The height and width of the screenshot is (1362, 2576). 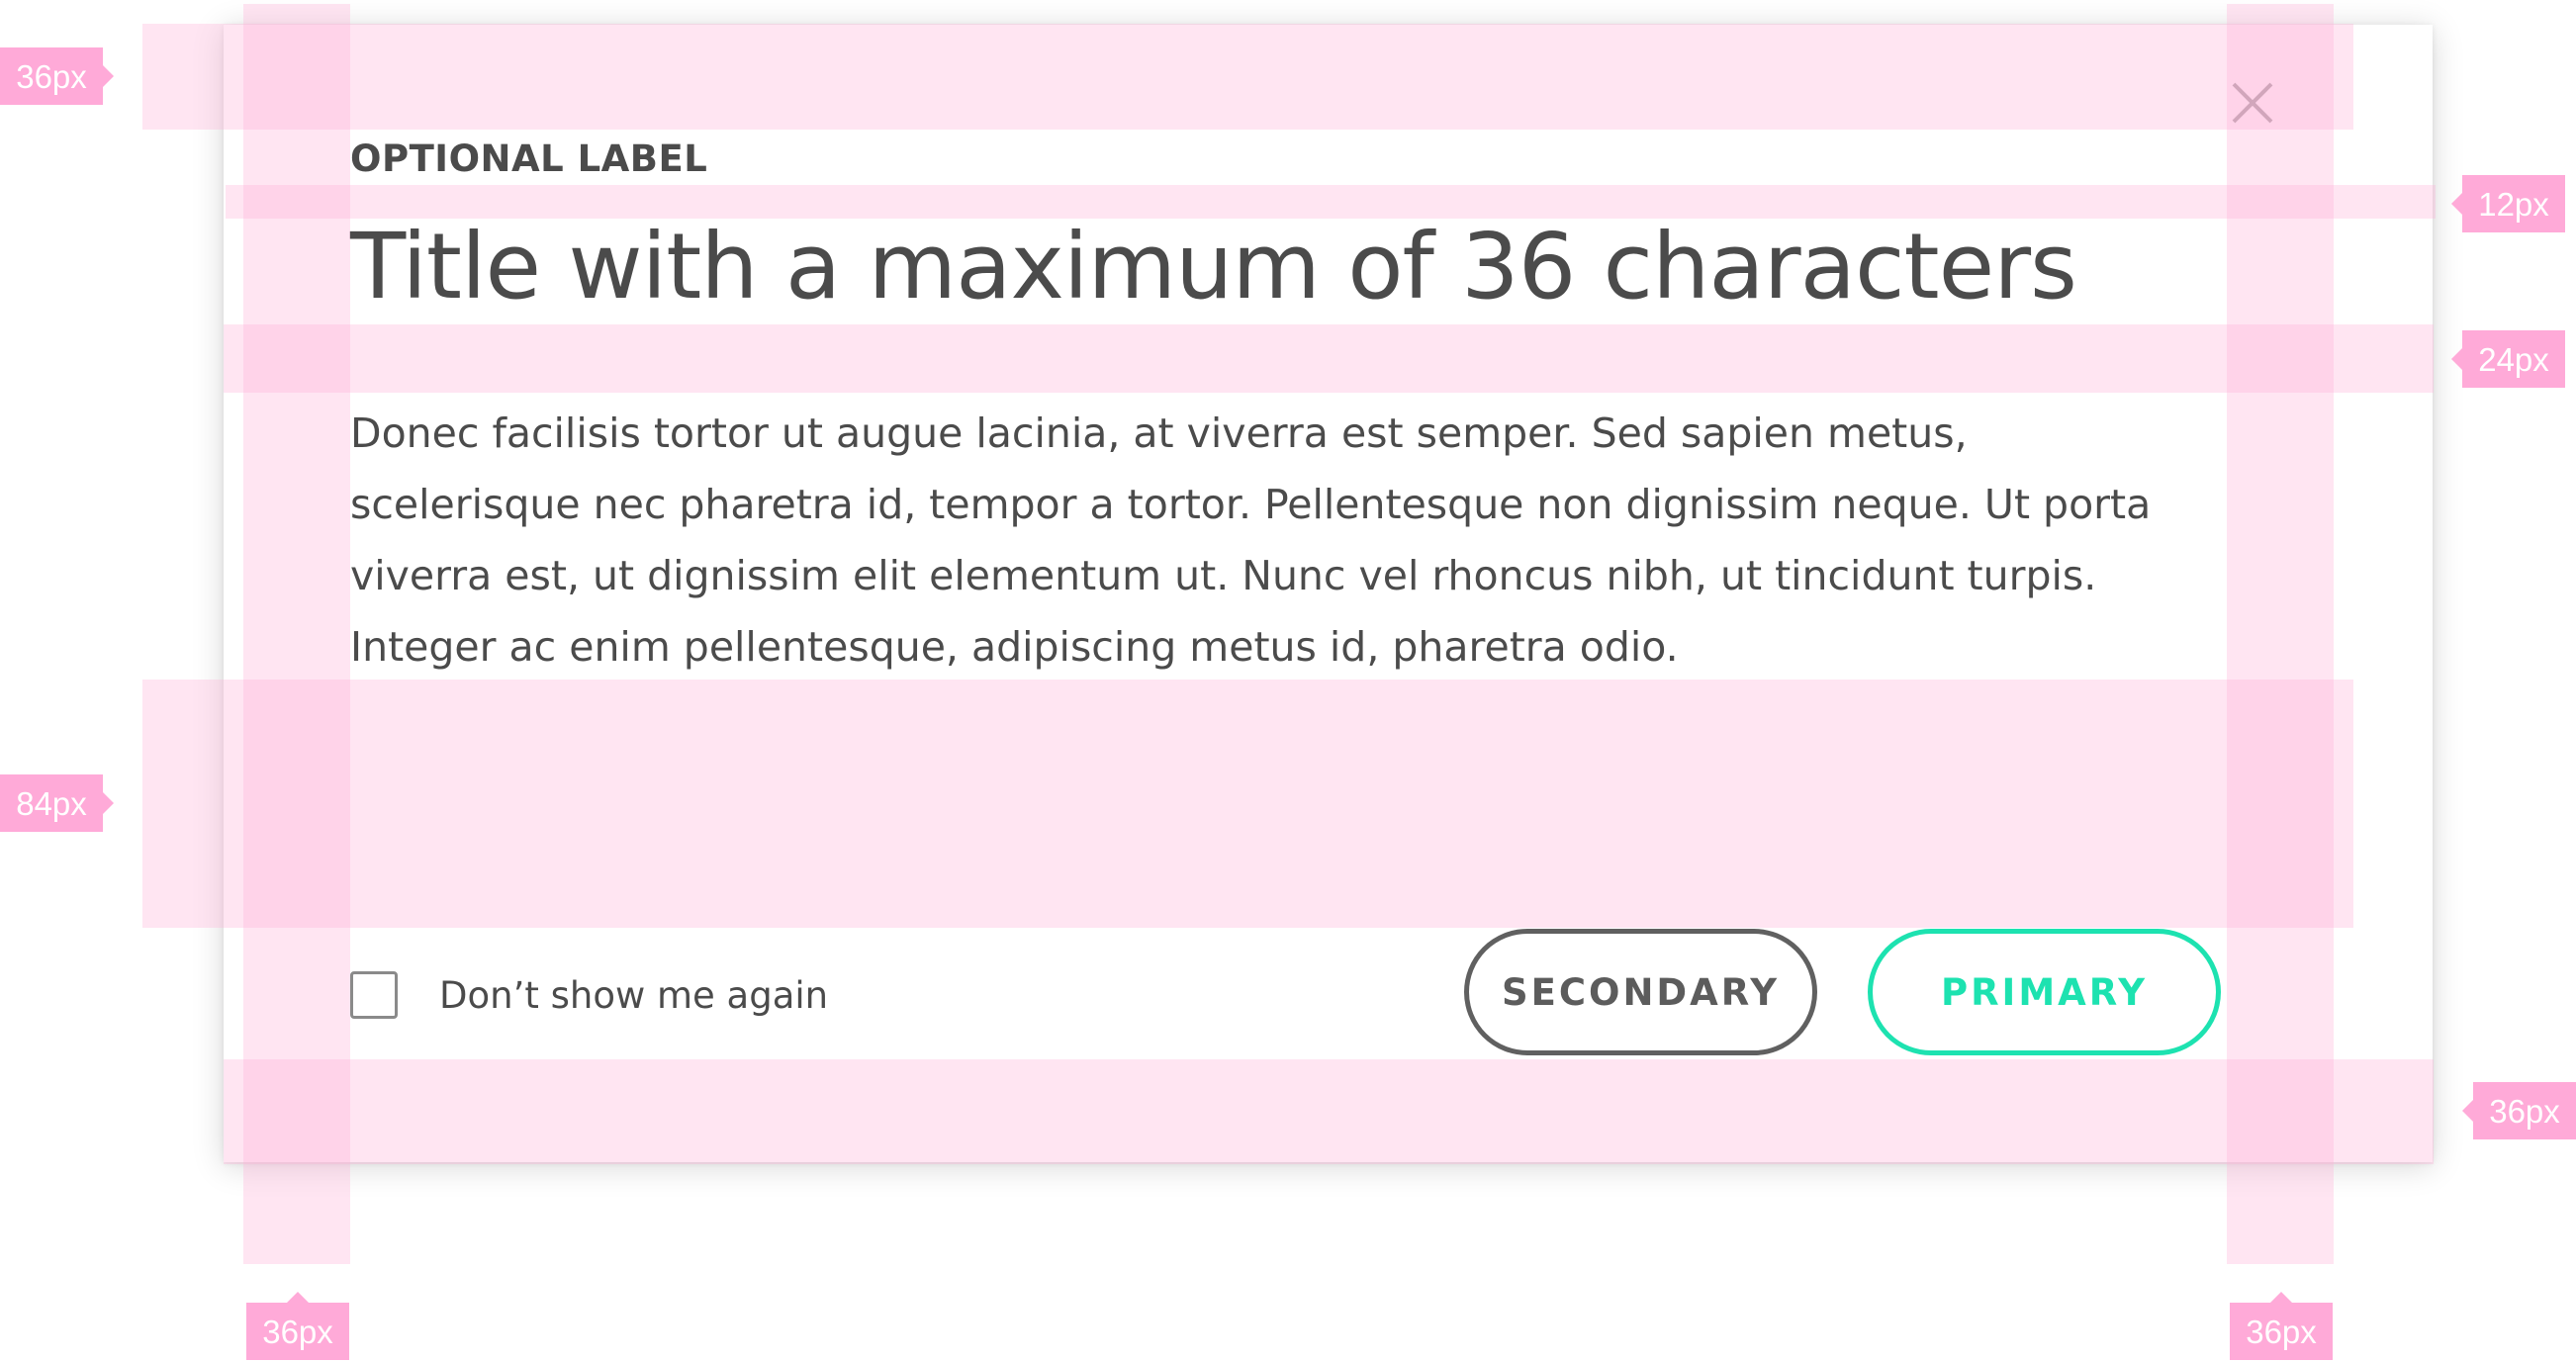 I want to click on dont-show-again-row: Don’t show me again, so click(x=589, y=995).